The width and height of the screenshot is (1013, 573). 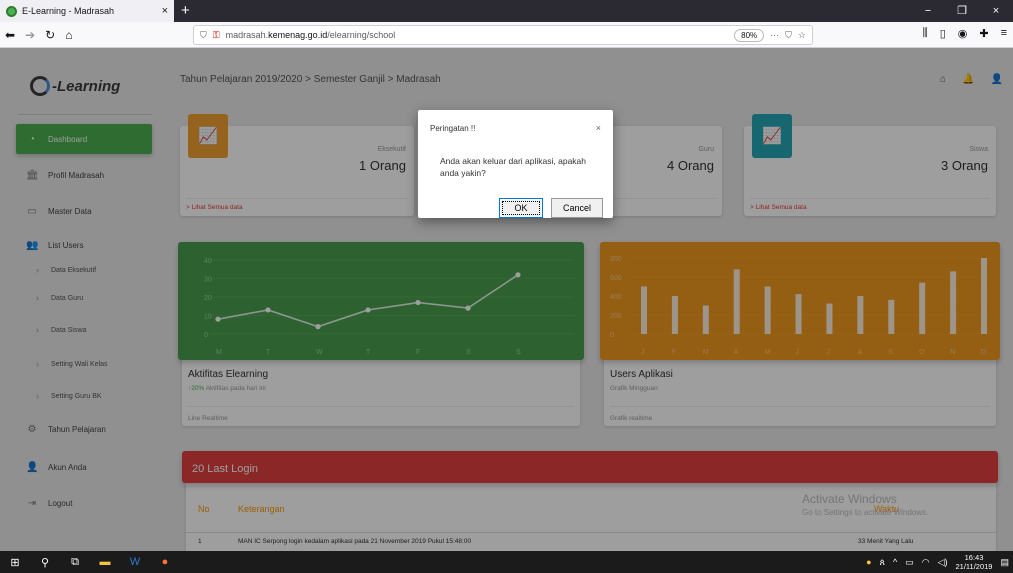 I want to click on url-text: madrasah.kemenag.go.id/elearning/school, so click(x=310, y=35).